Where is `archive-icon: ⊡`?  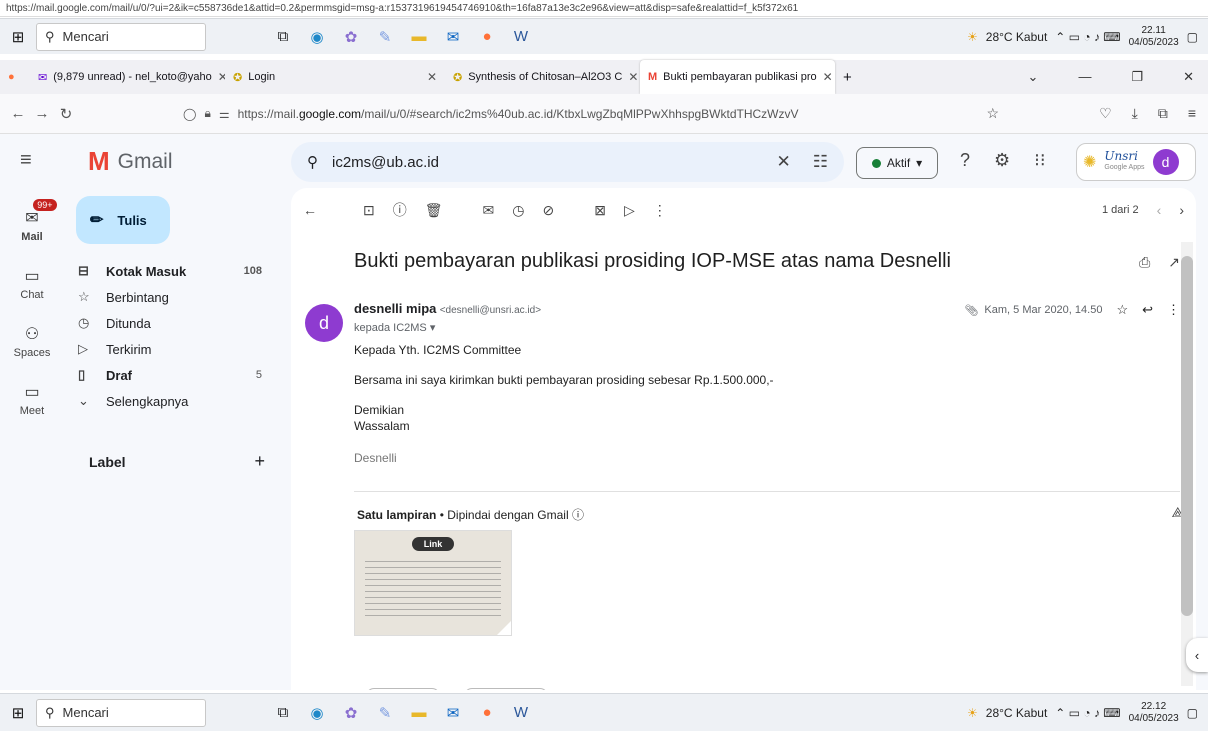
archive-icon: ⊡ is located at coordinates (369, 210).